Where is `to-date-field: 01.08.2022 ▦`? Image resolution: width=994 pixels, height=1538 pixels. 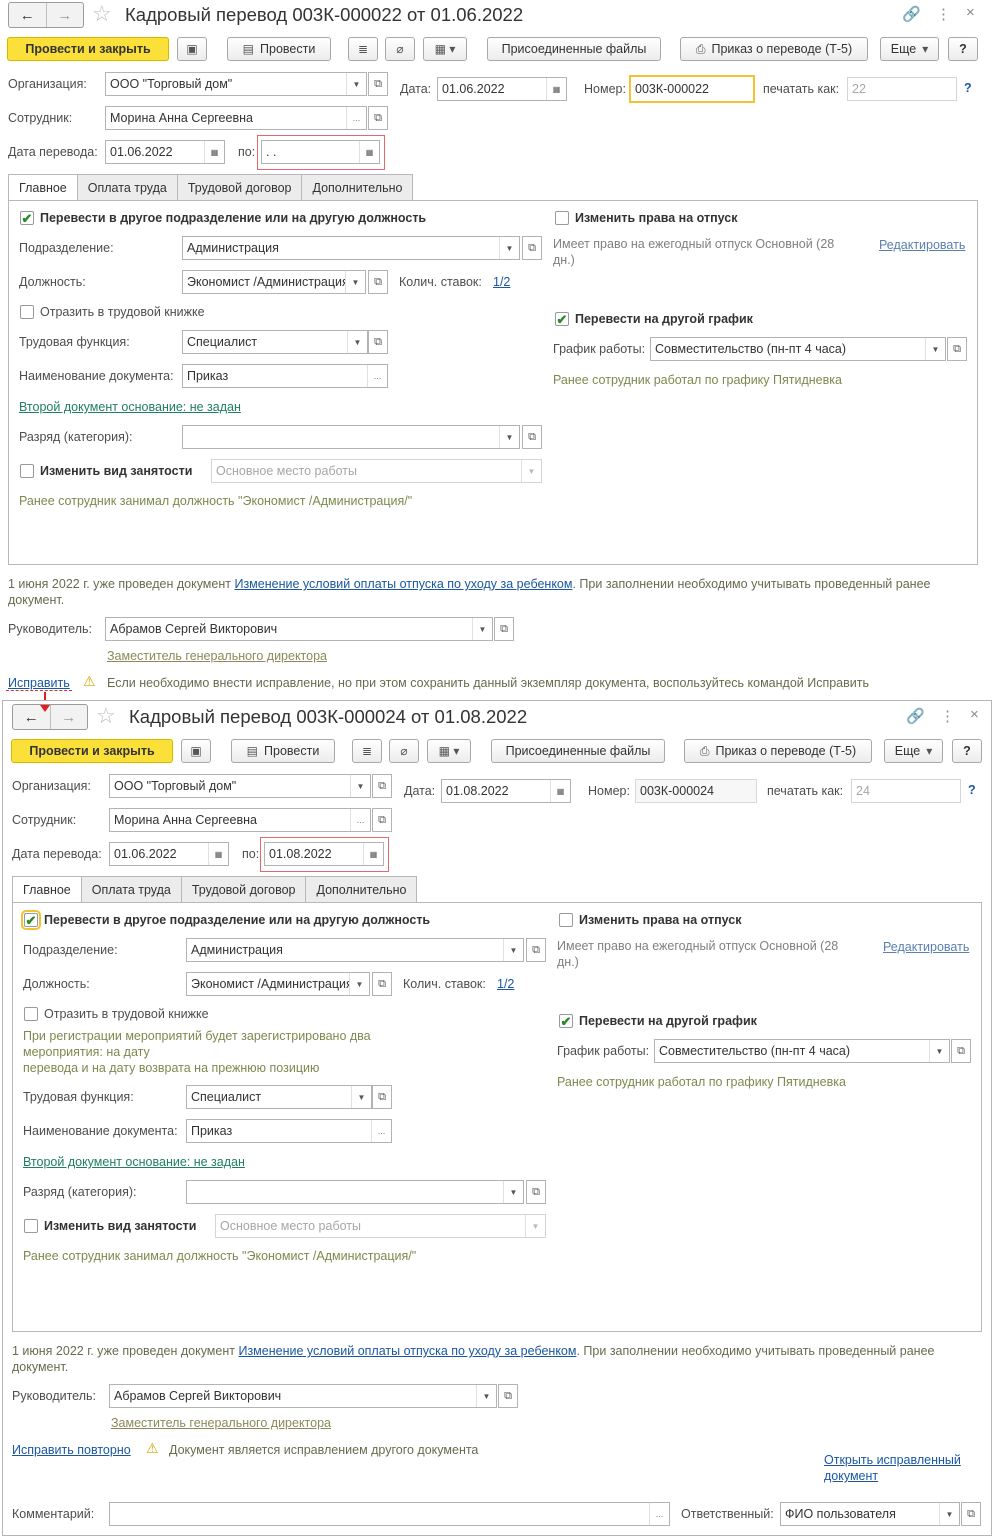 to-date-field: 01.08.2022 ▦ is located at coordinates (324, 854).